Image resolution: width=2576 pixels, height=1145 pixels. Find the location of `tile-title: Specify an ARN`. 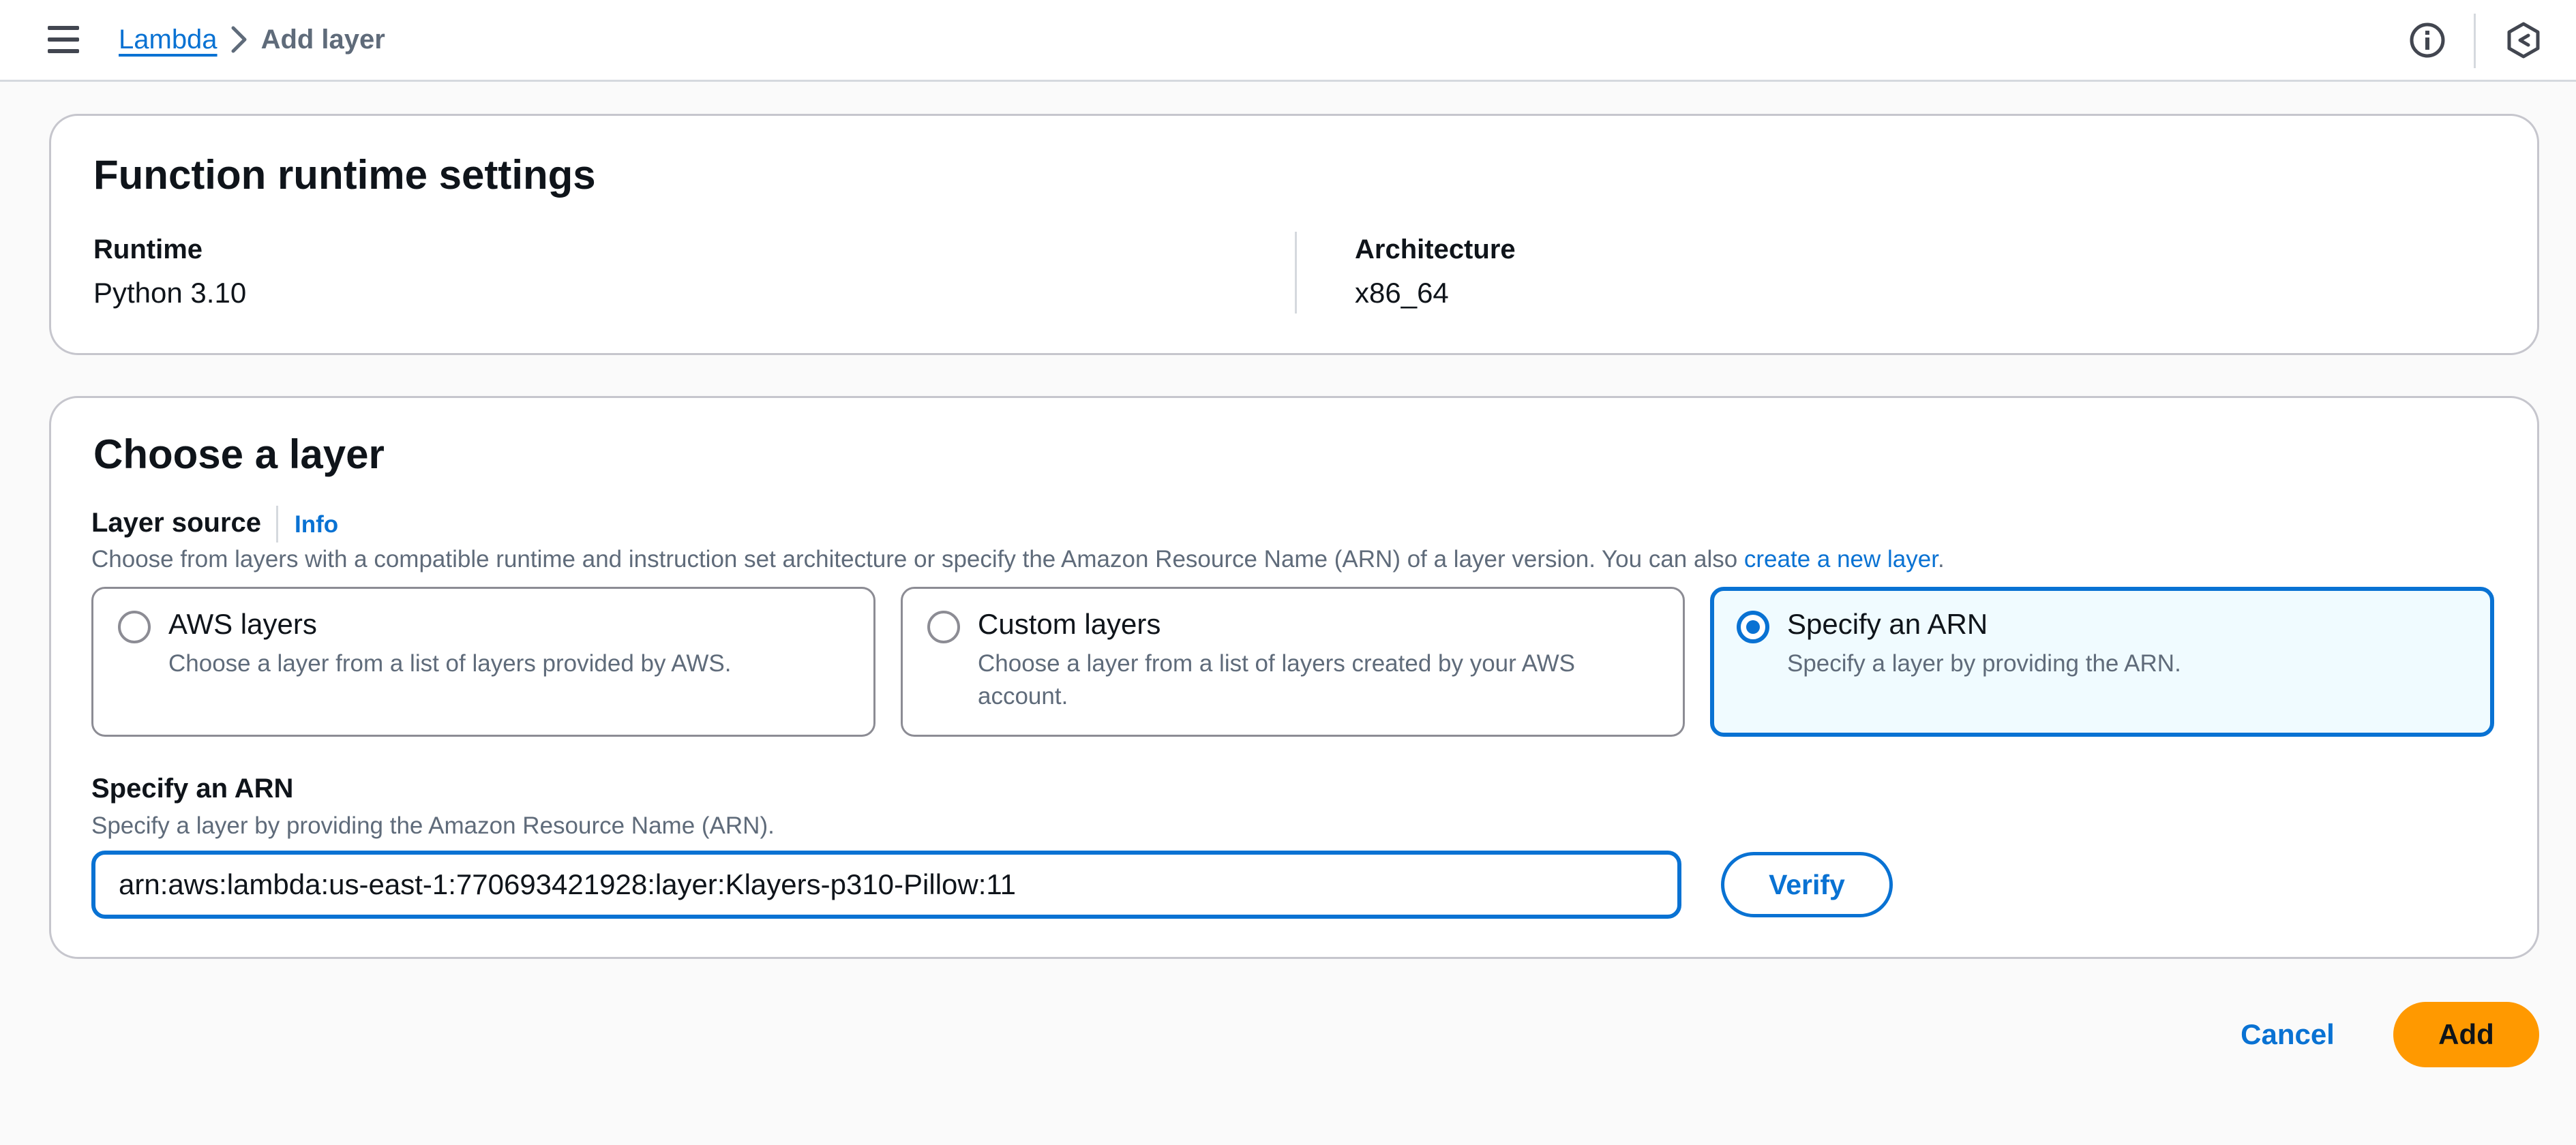

tile-title: Specify an ARN is located at coordinates (1888, 624).